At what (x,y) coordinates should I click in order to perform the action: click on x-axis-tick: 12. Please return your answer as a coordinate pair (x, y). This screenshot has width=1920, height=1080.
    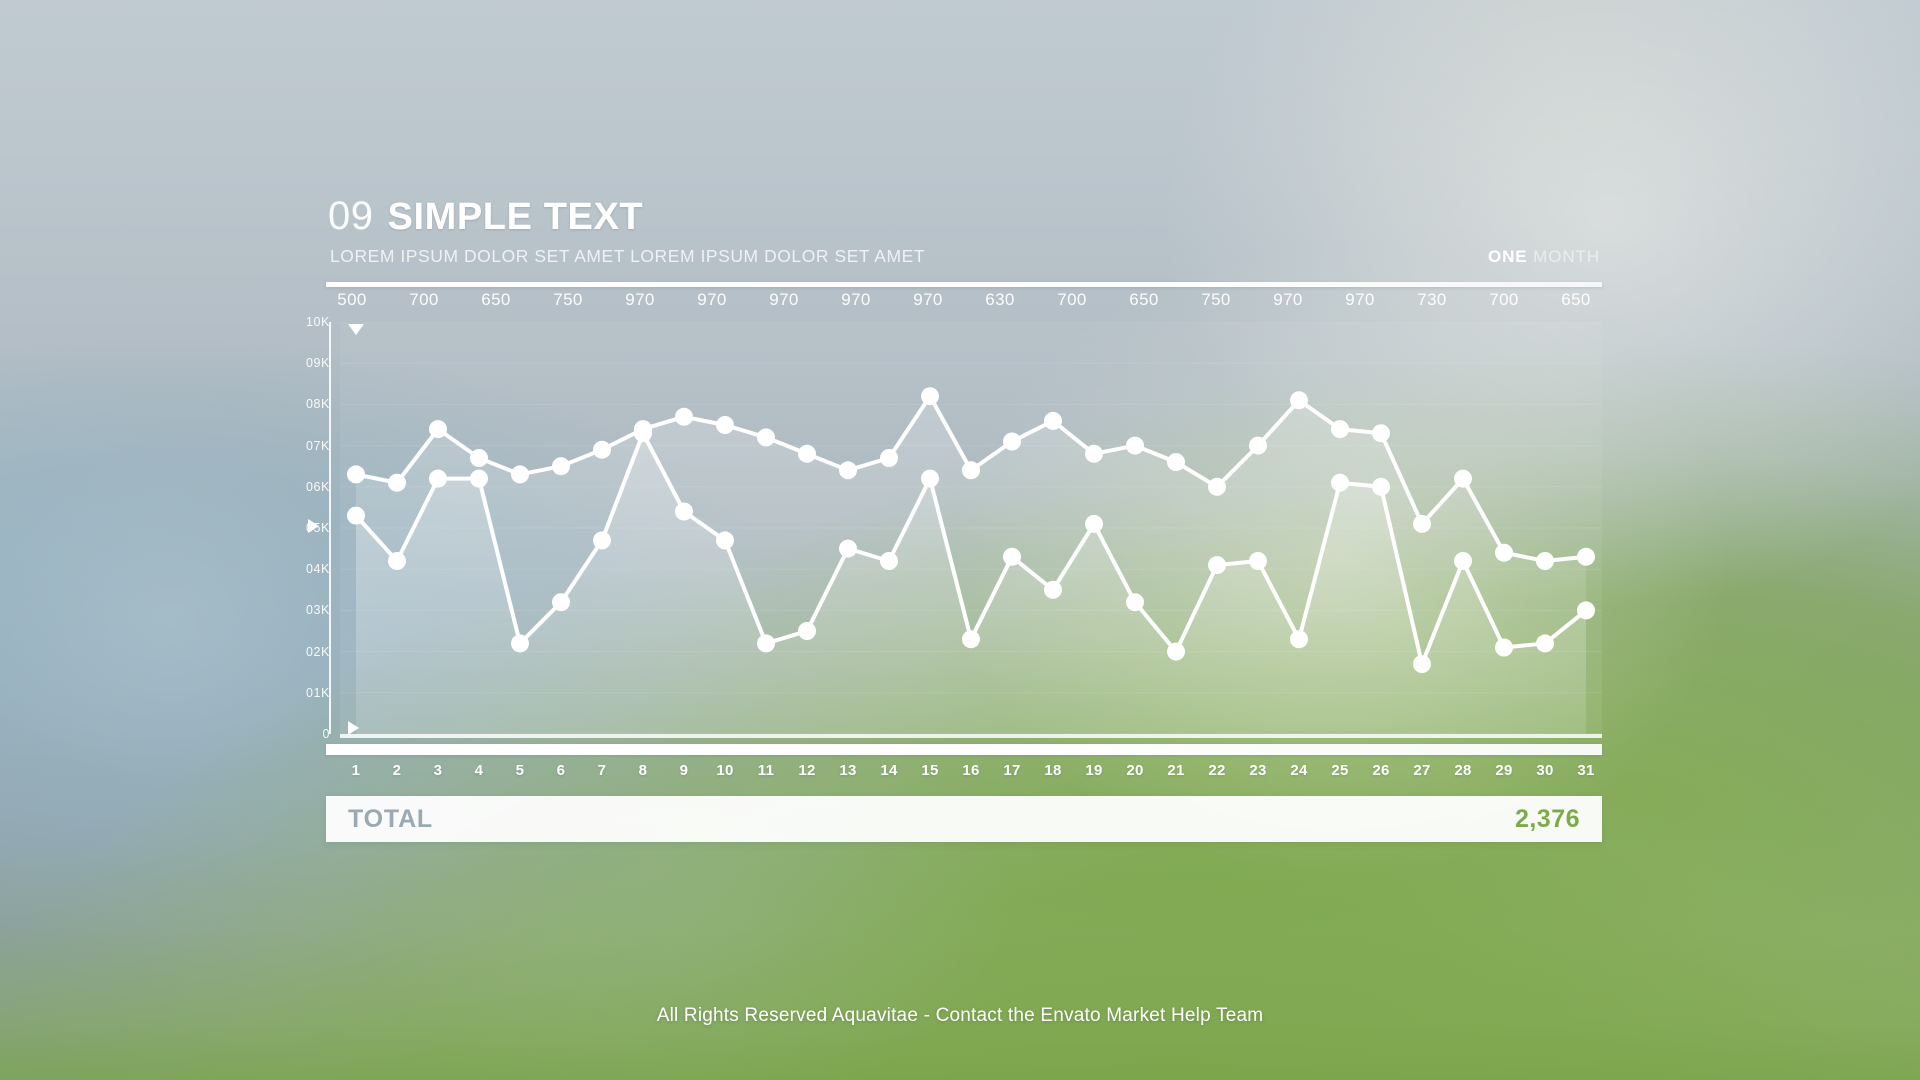
    Looking at the image, I should click on (807, 770).